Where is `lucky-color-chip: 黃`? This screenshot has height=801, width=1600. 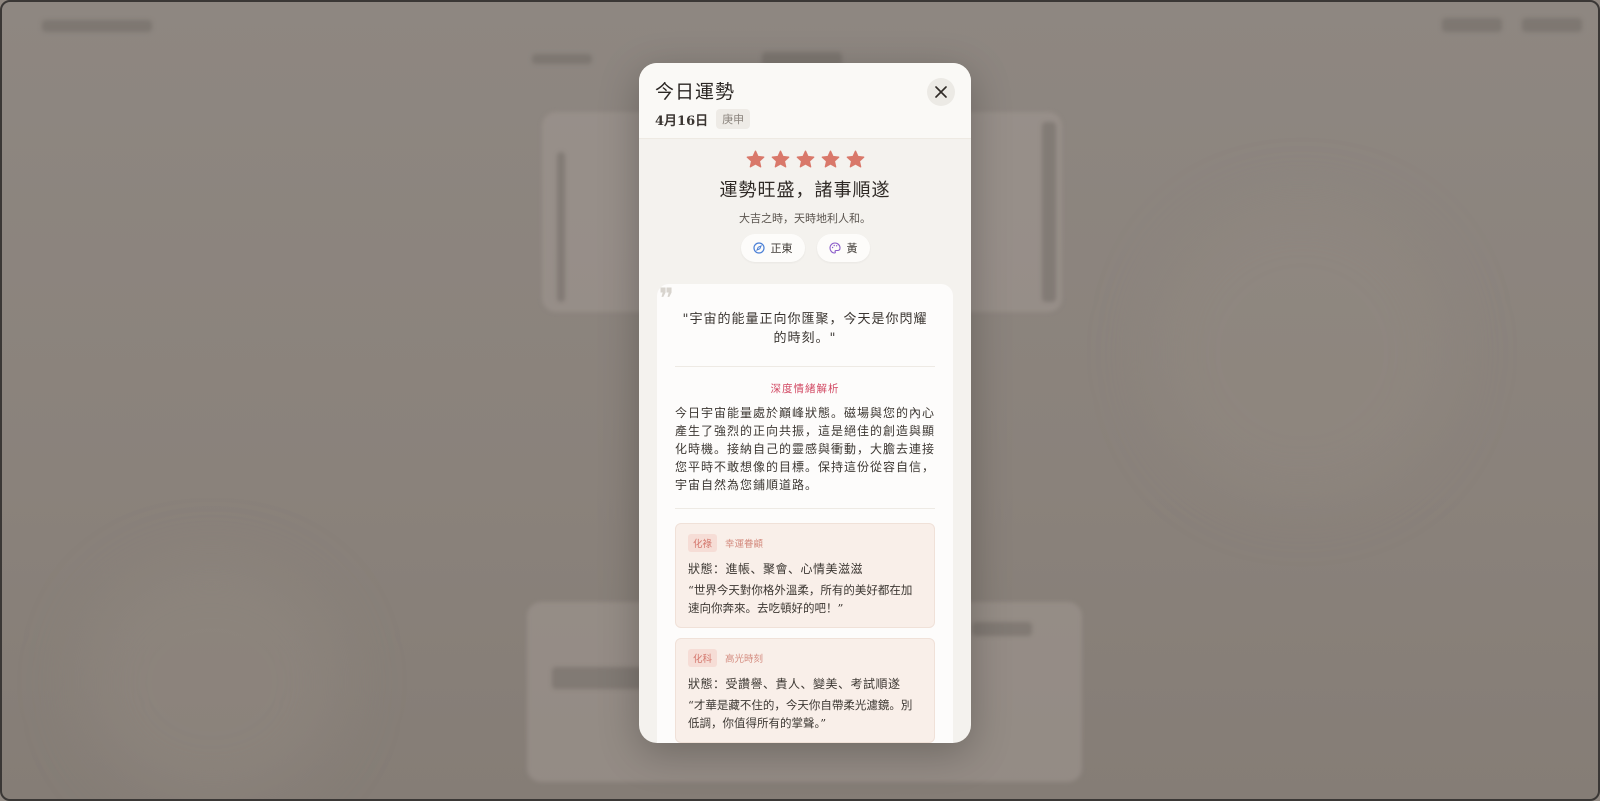
lucky-color-chip: 黃 is located at coordinates (843, 248).